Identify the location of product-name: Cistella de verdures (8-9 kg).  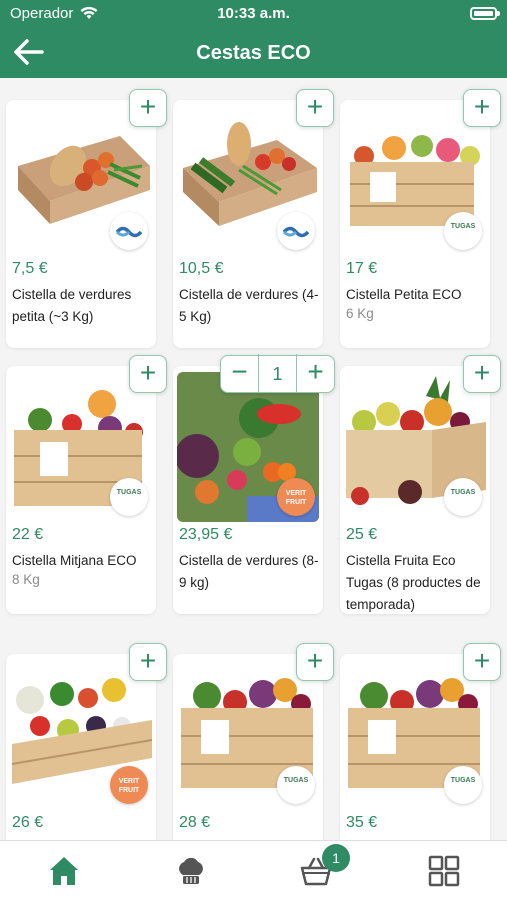
(249, 571).